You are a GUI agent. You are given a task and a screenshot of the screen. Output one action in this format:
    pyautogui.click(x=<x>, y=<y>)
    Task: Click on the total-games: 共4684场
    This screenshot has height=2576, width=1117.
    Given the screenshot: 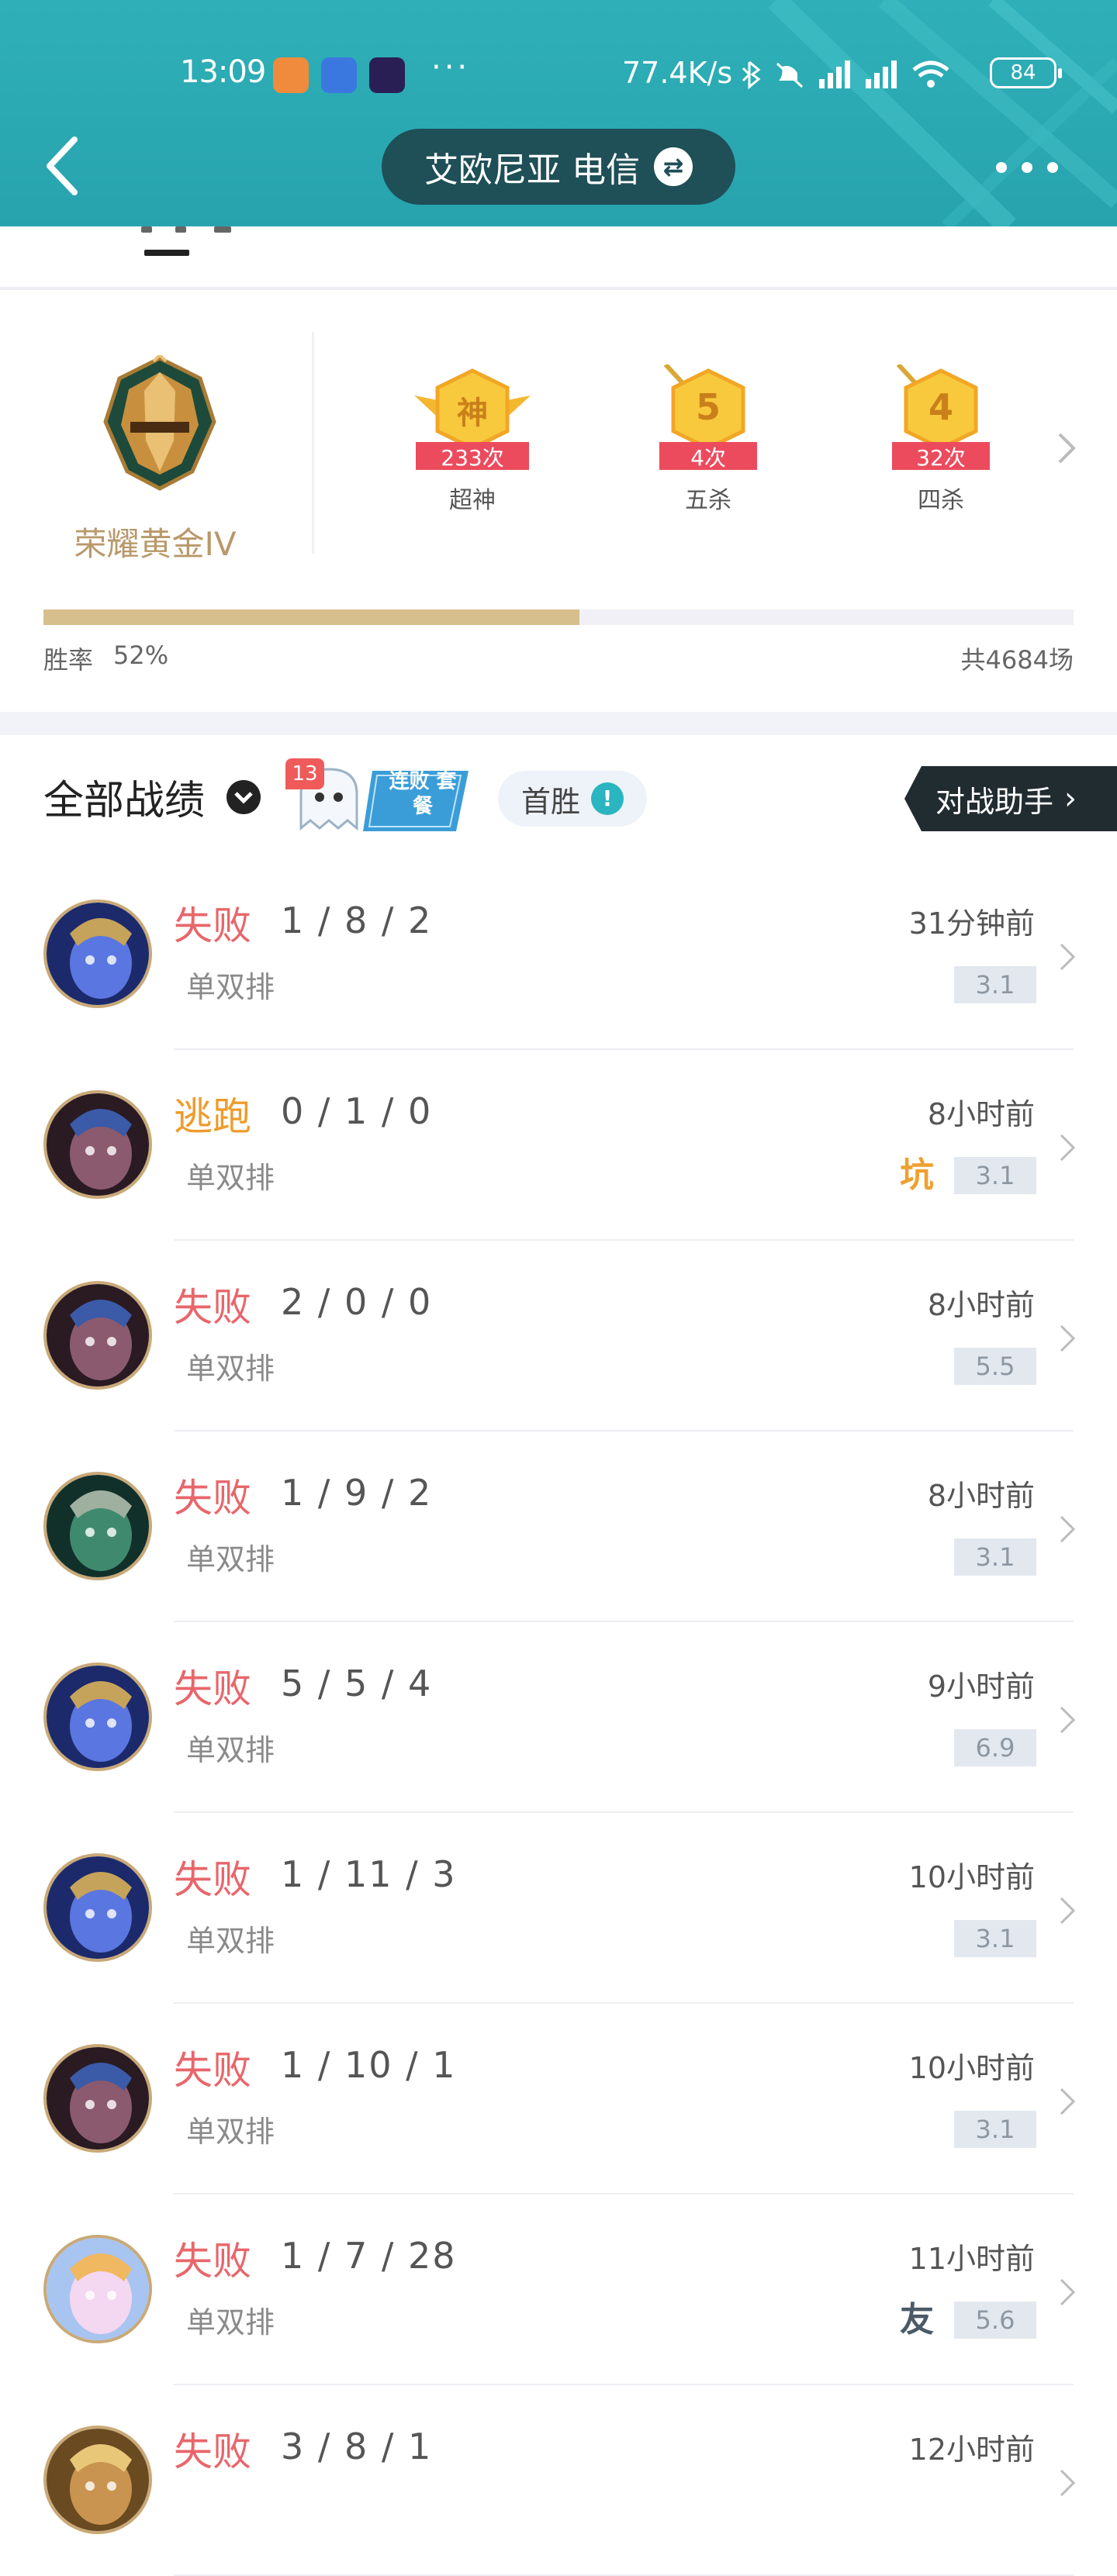 What is the action you would take?
    pyautogui.click(x=1017, y=660)
    